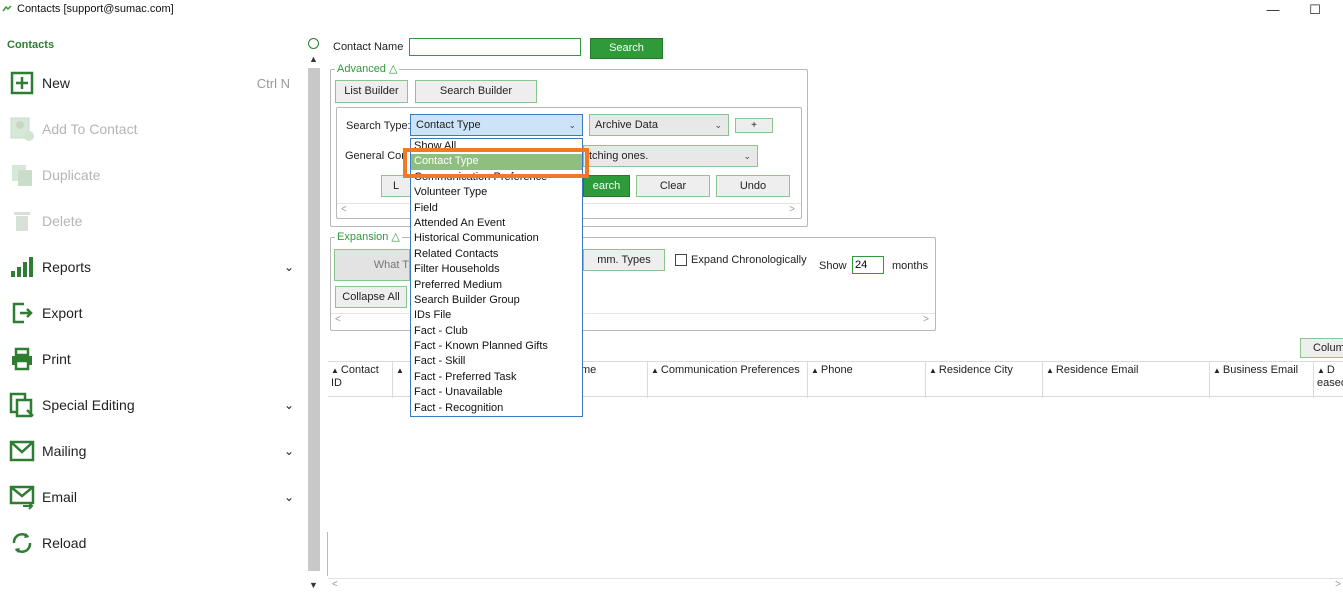 The width and height of the screenshot is (1343, 595). I want to click on column-header-business-email: ▲ Business Email, so click(1262, 380).